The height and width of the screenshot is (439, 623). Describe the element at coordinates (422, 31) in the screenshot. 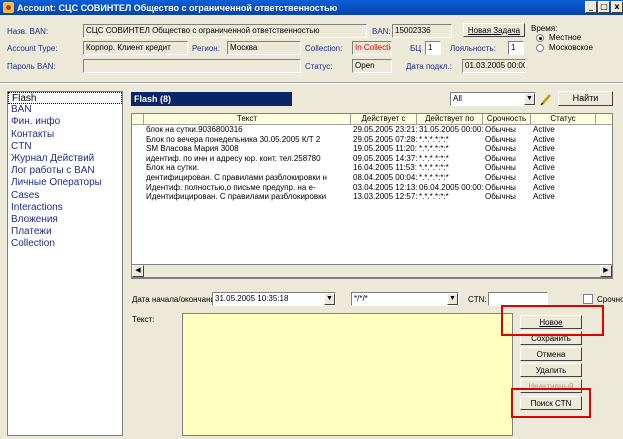

I see `ban-field: 15002336` at that location.